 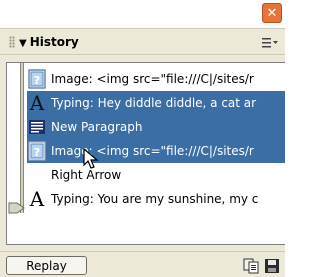 What do you see at coordinates (12, 42) in the screenshot?
I see `drag-grip-icon` at bounding box center [12, 42].